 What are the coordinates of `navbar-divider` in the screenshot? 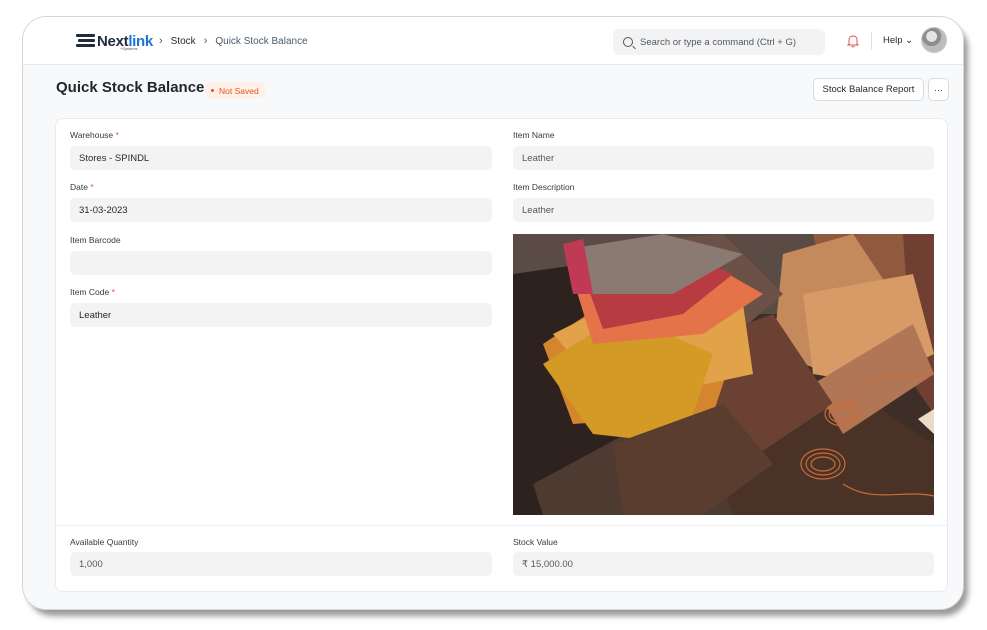 It's located at (871, 41).